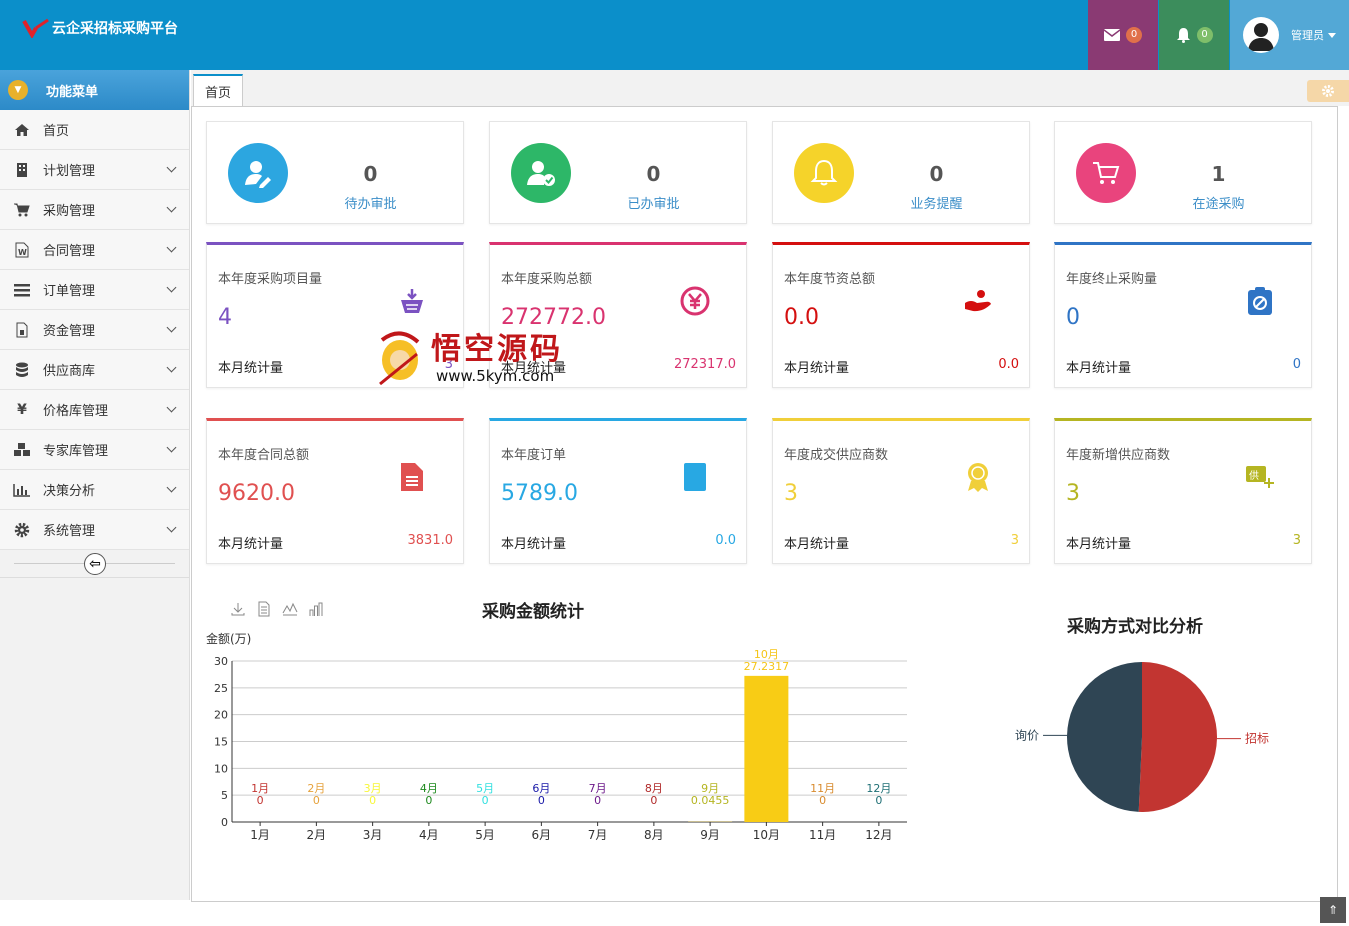 The height and width of the screenshot is (926, 1349). Describe the element at coordinates (978, 477) in the screenshot. I see `award-icon` at that location.